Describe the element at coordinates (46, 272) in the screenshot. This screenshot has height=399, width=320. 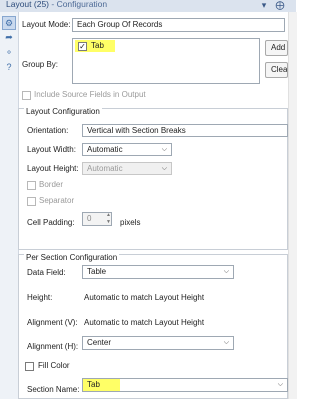
I see `data-field-label: Data Field:` at that location.